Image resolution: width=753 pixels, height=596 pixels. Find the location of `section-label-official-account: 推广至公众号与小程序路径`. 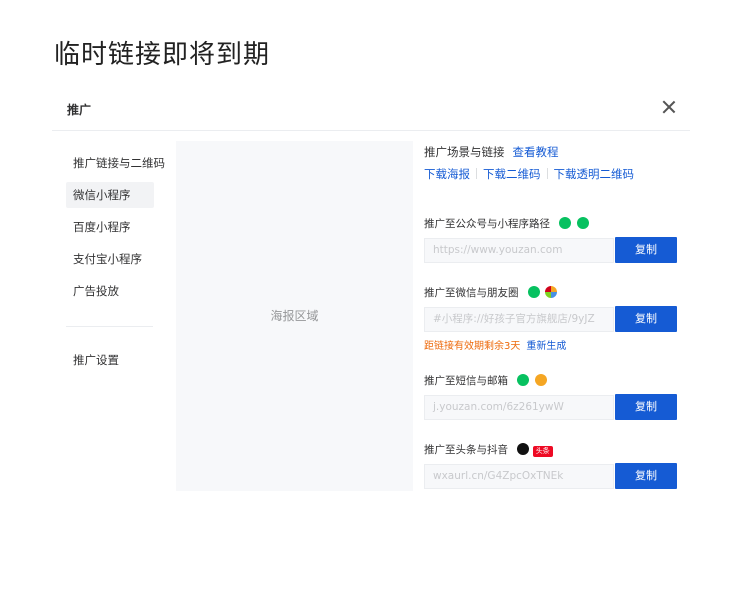

section-label-official-account: 推广至公众号与小程序路径 is located at coordinates (506, 223).